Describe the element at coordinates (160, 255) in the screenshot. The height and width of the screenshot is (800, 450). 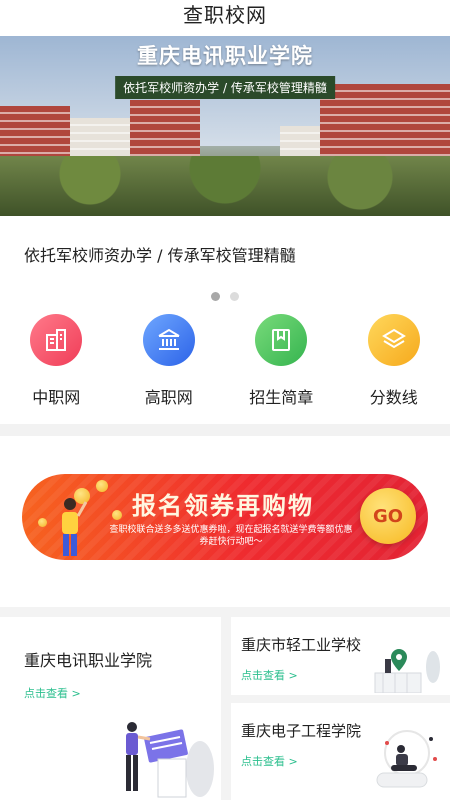
I see `banner-caption: 依托军校师资办学 / 传承军校管理精髓` at that location.